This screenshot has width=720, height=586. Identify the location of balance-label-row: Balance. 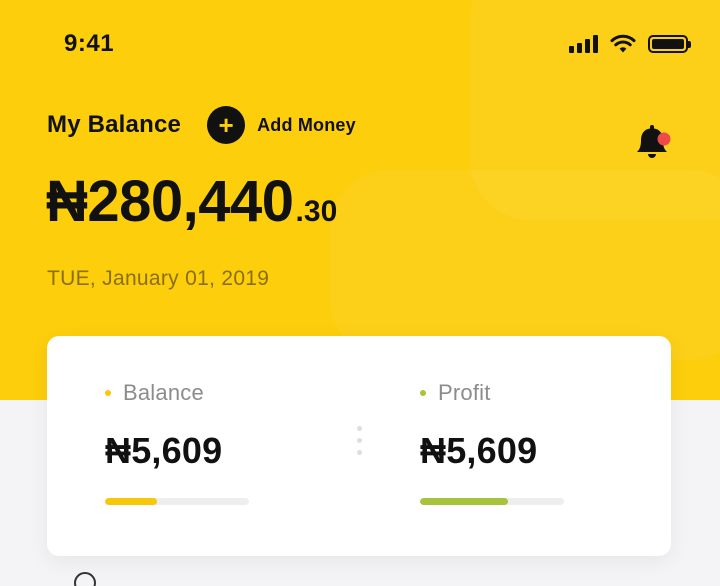
(177, 393).